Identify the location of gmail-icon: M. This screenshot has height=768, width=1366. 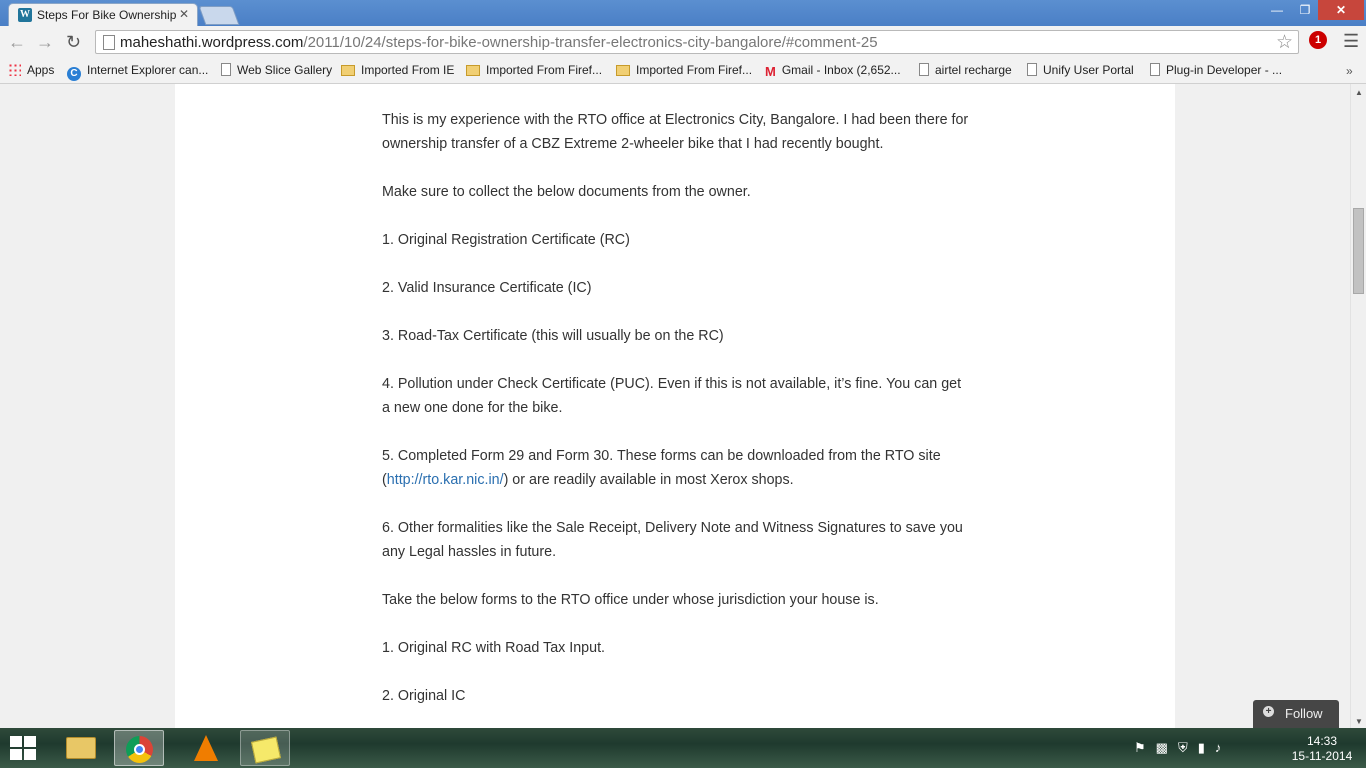
(770, 71).